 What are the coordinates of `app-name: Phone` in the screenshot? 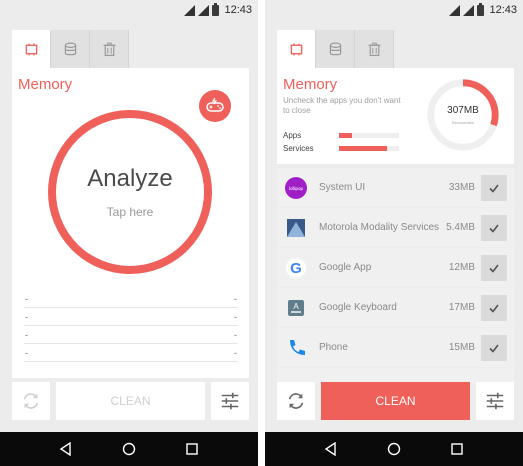 It's located at (333, 347).